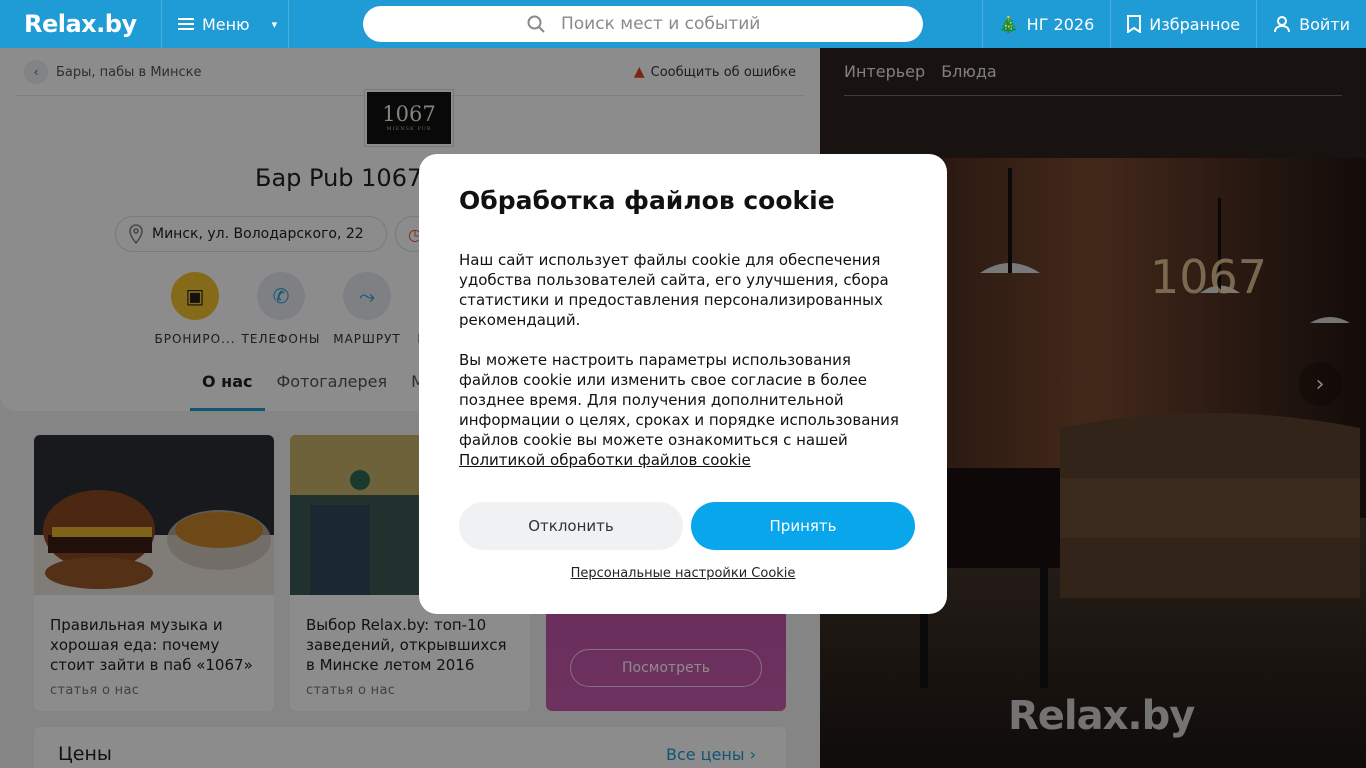 Image resolution: width=1366 pixels, height=768 pixels. What do you see at coordinates (661, 24) in the screenshot?
I see `search-placeholder: Поиск мест и событий` at bounding box center [661, 24].